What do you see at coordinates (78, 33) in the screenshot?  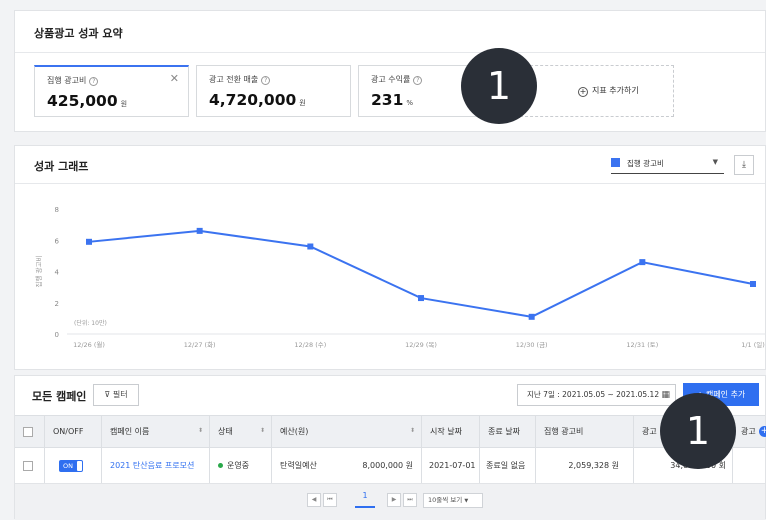 I see `summary-title: 상품광고 성과 요약` at bounding box center [78, 33].